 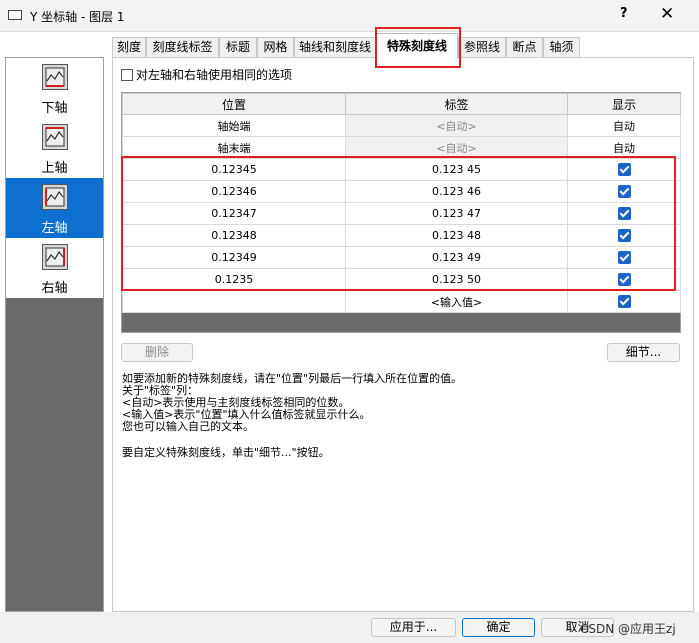 I want to click on axis-bottom-icon, so click(x=55, y=77).